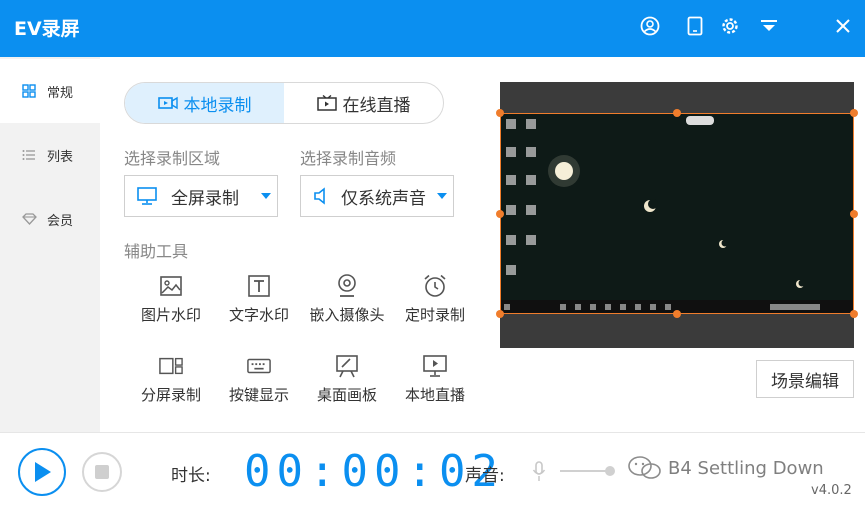  What do you see at coordinates (435, 304) in the screenshot?
I see `tool-timed-record: 定时录制` at bounding box center [435, 304].